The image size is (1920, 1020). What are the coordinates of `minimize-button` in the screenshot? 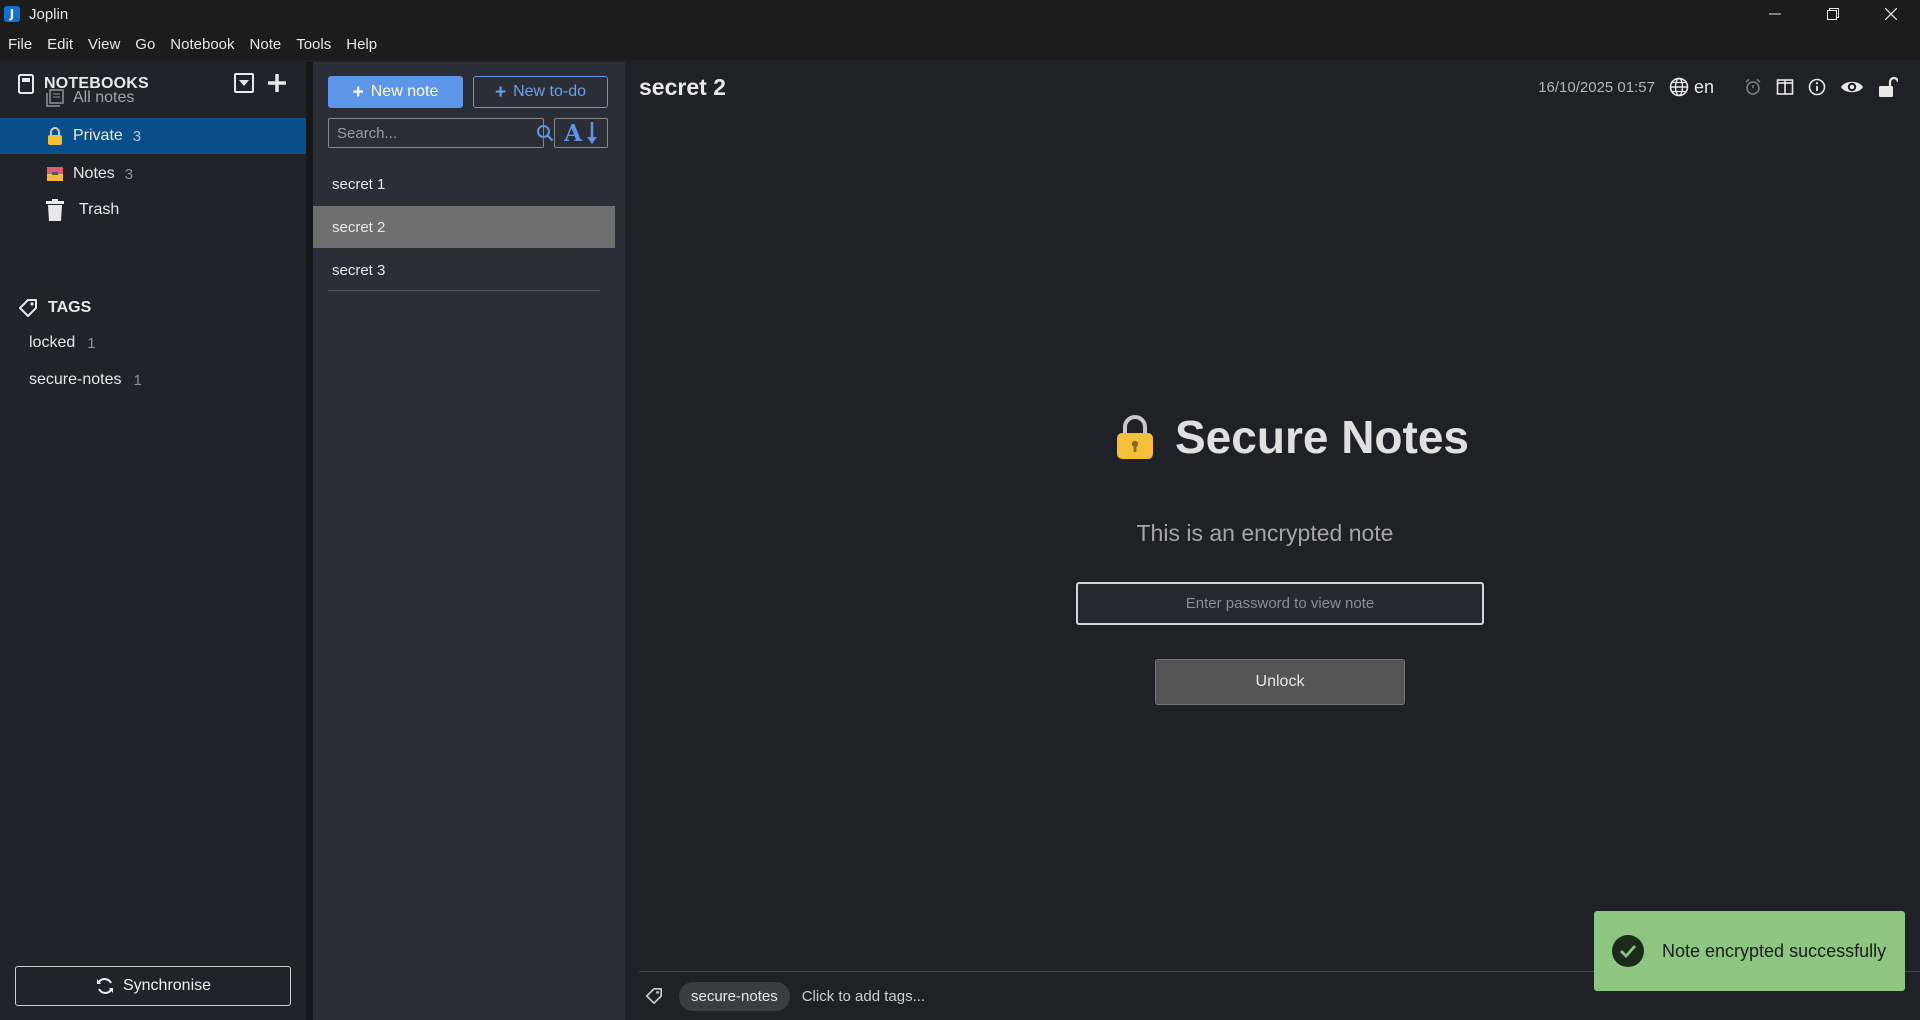 It's located at (1775, 14).